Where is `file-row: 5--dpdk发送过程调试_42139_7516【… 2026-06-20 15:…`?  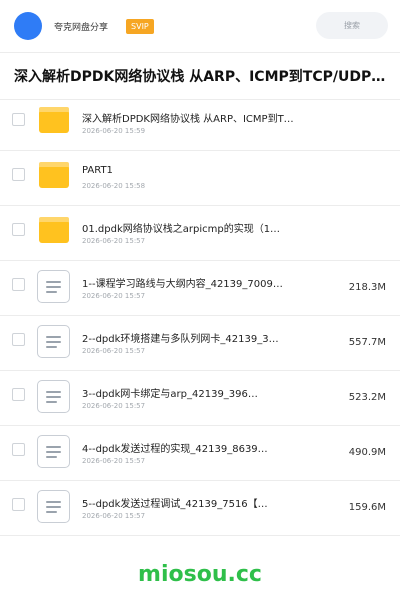
file-row: 5--dpdk发送过程调试_42139_7516【… 2026-06-20 15:… is located at coordinates (200, 508).